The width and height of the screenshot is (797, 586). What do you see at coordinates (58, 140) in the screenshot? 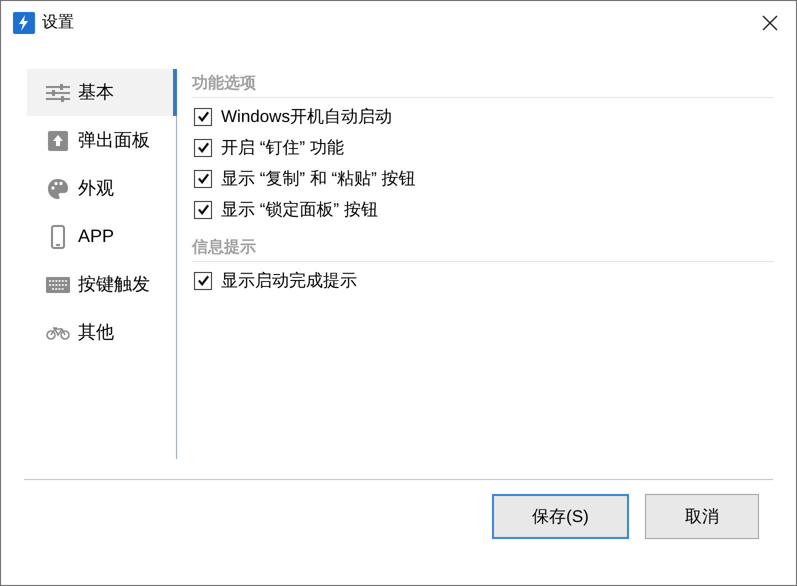
I see `upload-icon` at bounding box center [58, 140].